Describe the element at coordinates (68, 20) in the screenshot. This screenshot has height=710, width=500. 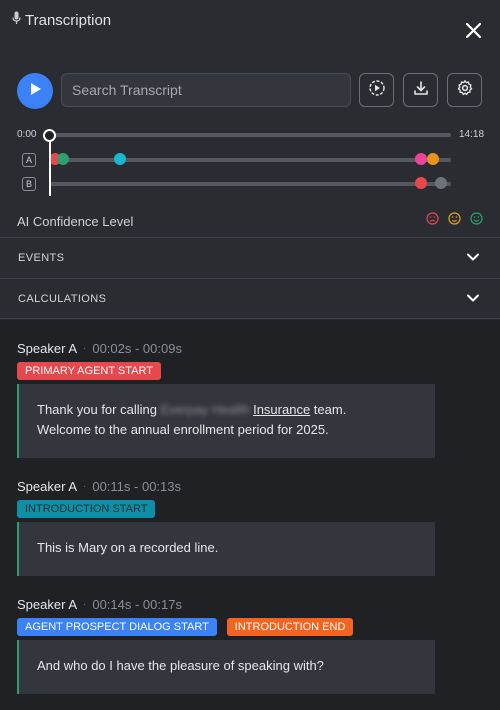
I see `panel-title-text: Transcription` at that location.